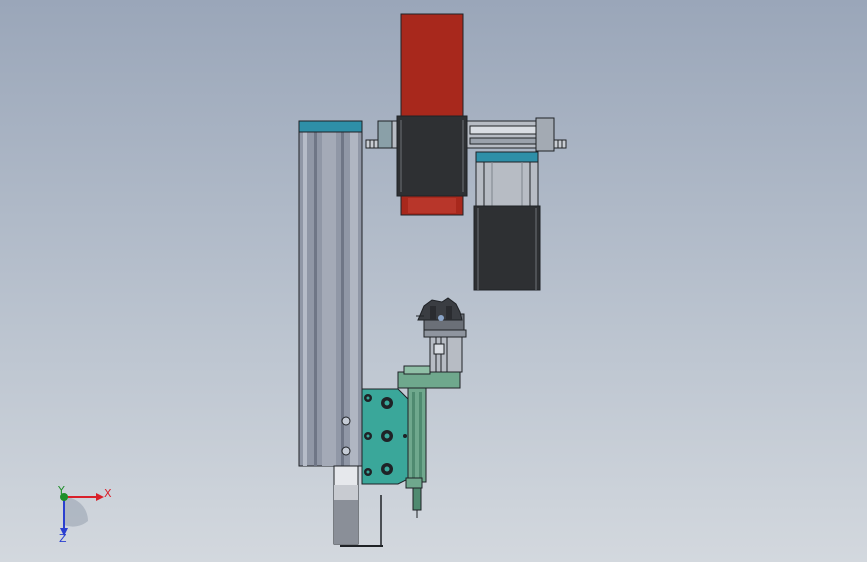 The image size is (867, 562). What do you see at coordinates (330, 126) in the screenshot?
I see `rail-top-cap` at bounding box center [330, 126].